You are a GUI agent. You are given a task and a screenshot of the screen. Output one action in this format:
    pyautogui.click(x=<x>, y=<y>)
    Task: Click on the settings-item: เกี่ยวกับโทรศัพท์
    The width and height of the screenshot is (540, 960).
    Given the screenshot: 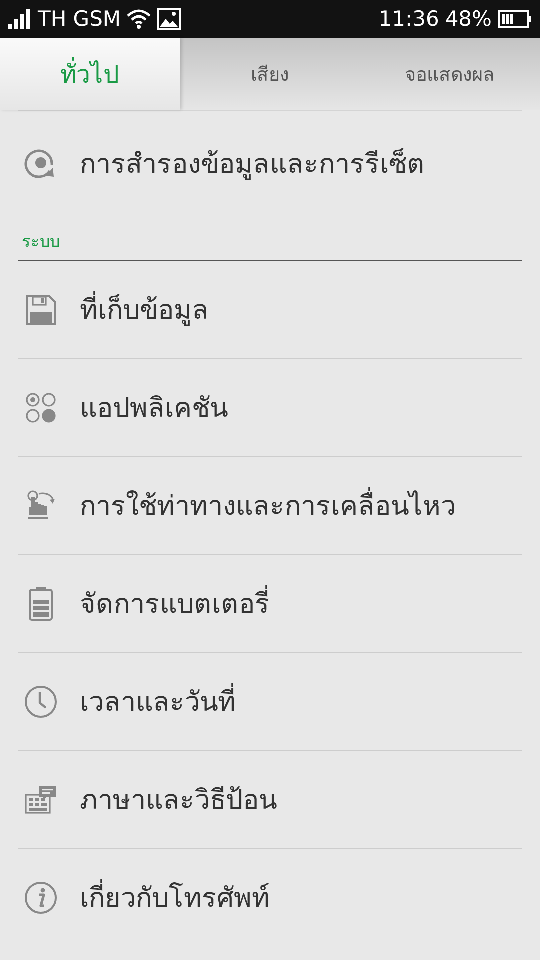 What is the action you would take?
    pyautogui.click(x=270, y=897)
    